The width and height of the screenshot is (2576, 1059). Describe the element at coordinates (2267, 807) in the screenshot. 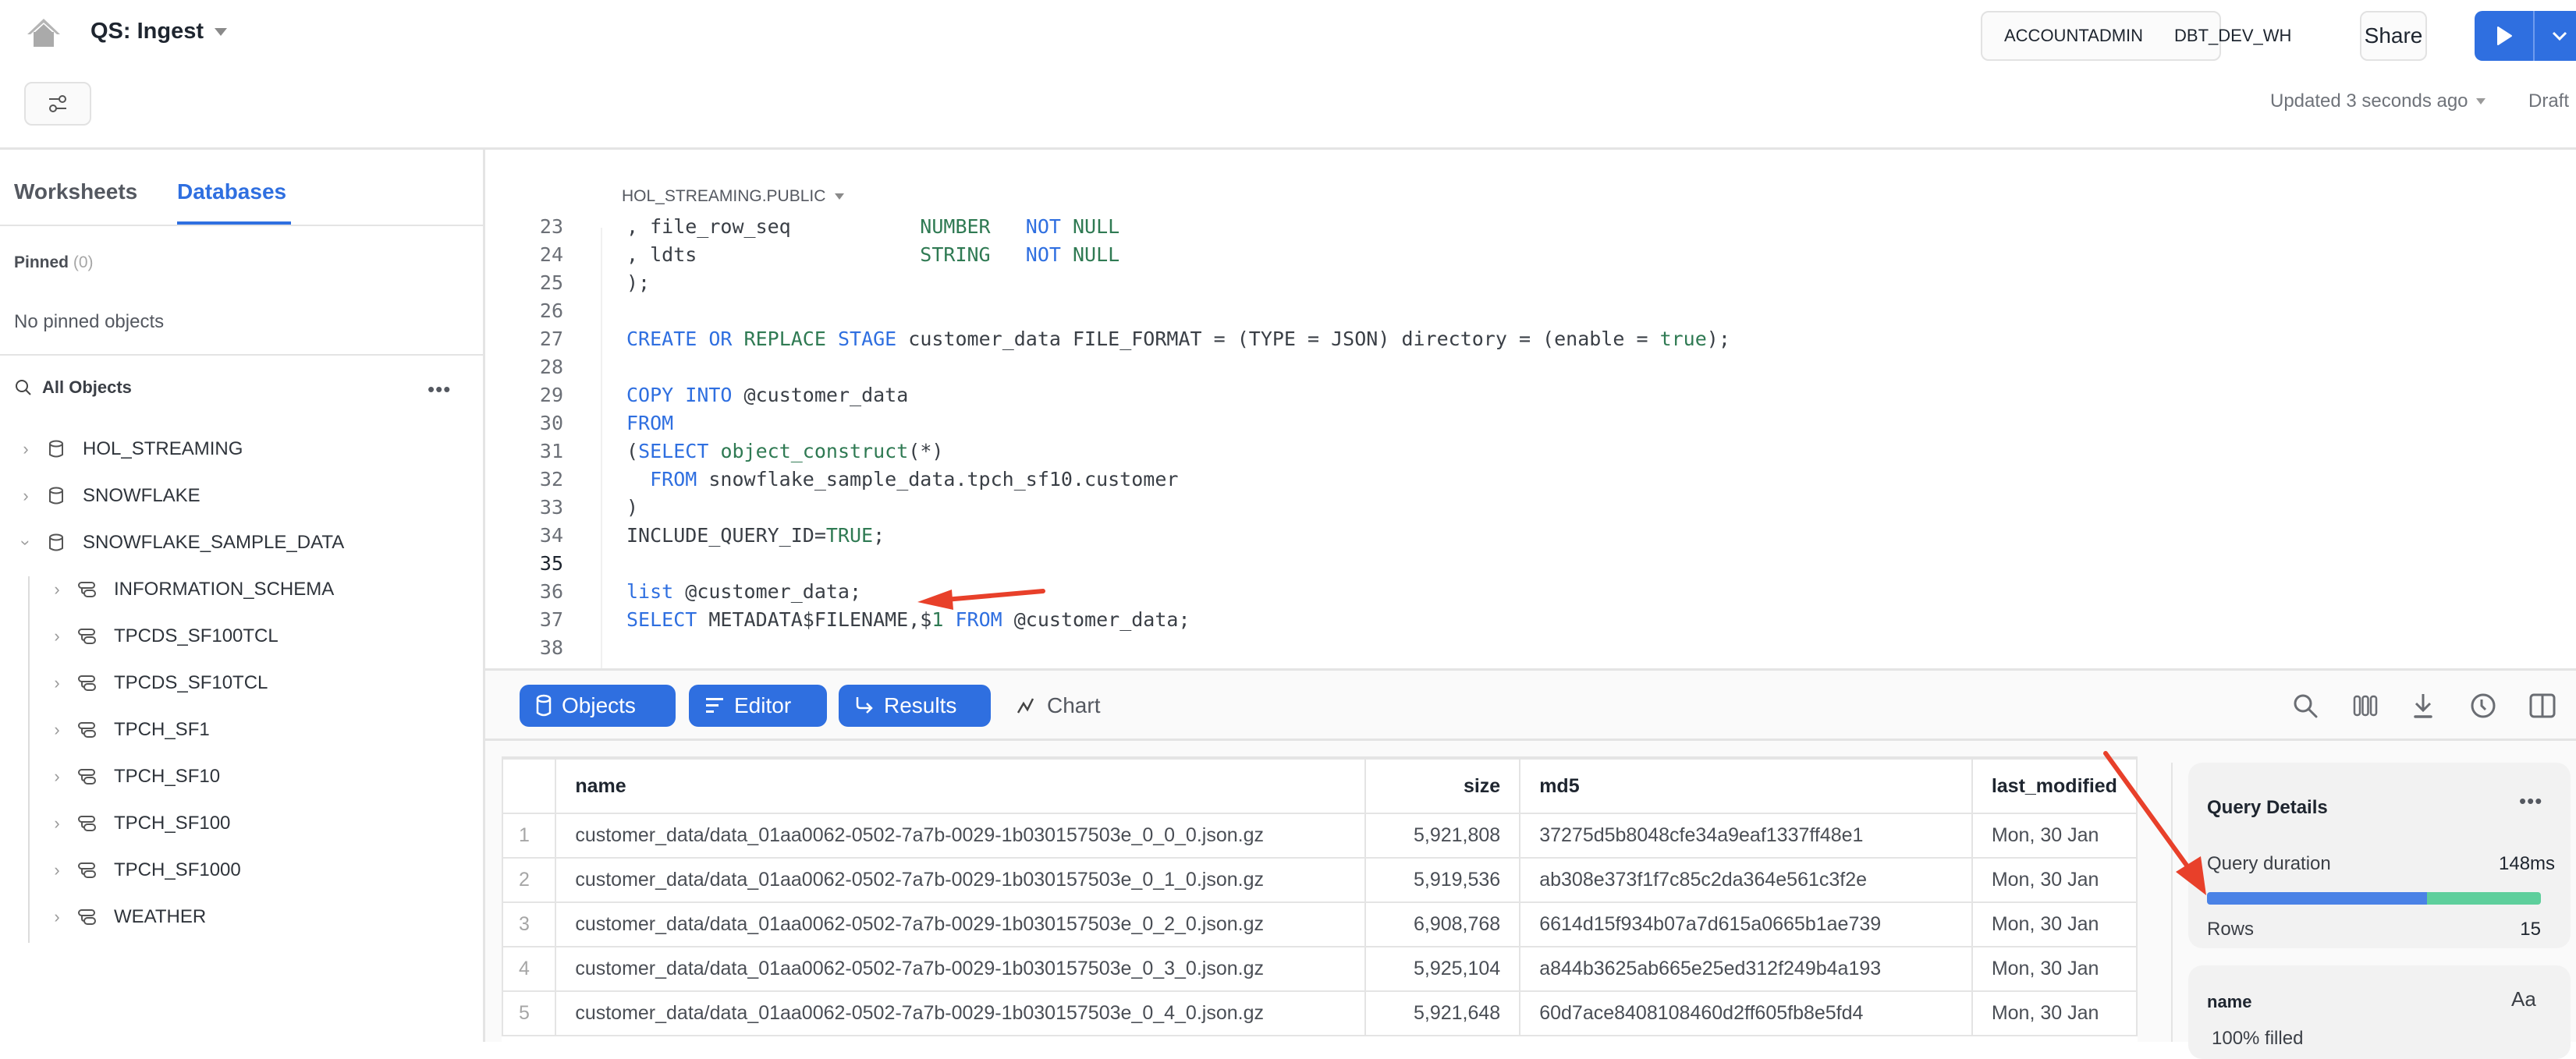

I see `query-details-title: Query Details` at that location.